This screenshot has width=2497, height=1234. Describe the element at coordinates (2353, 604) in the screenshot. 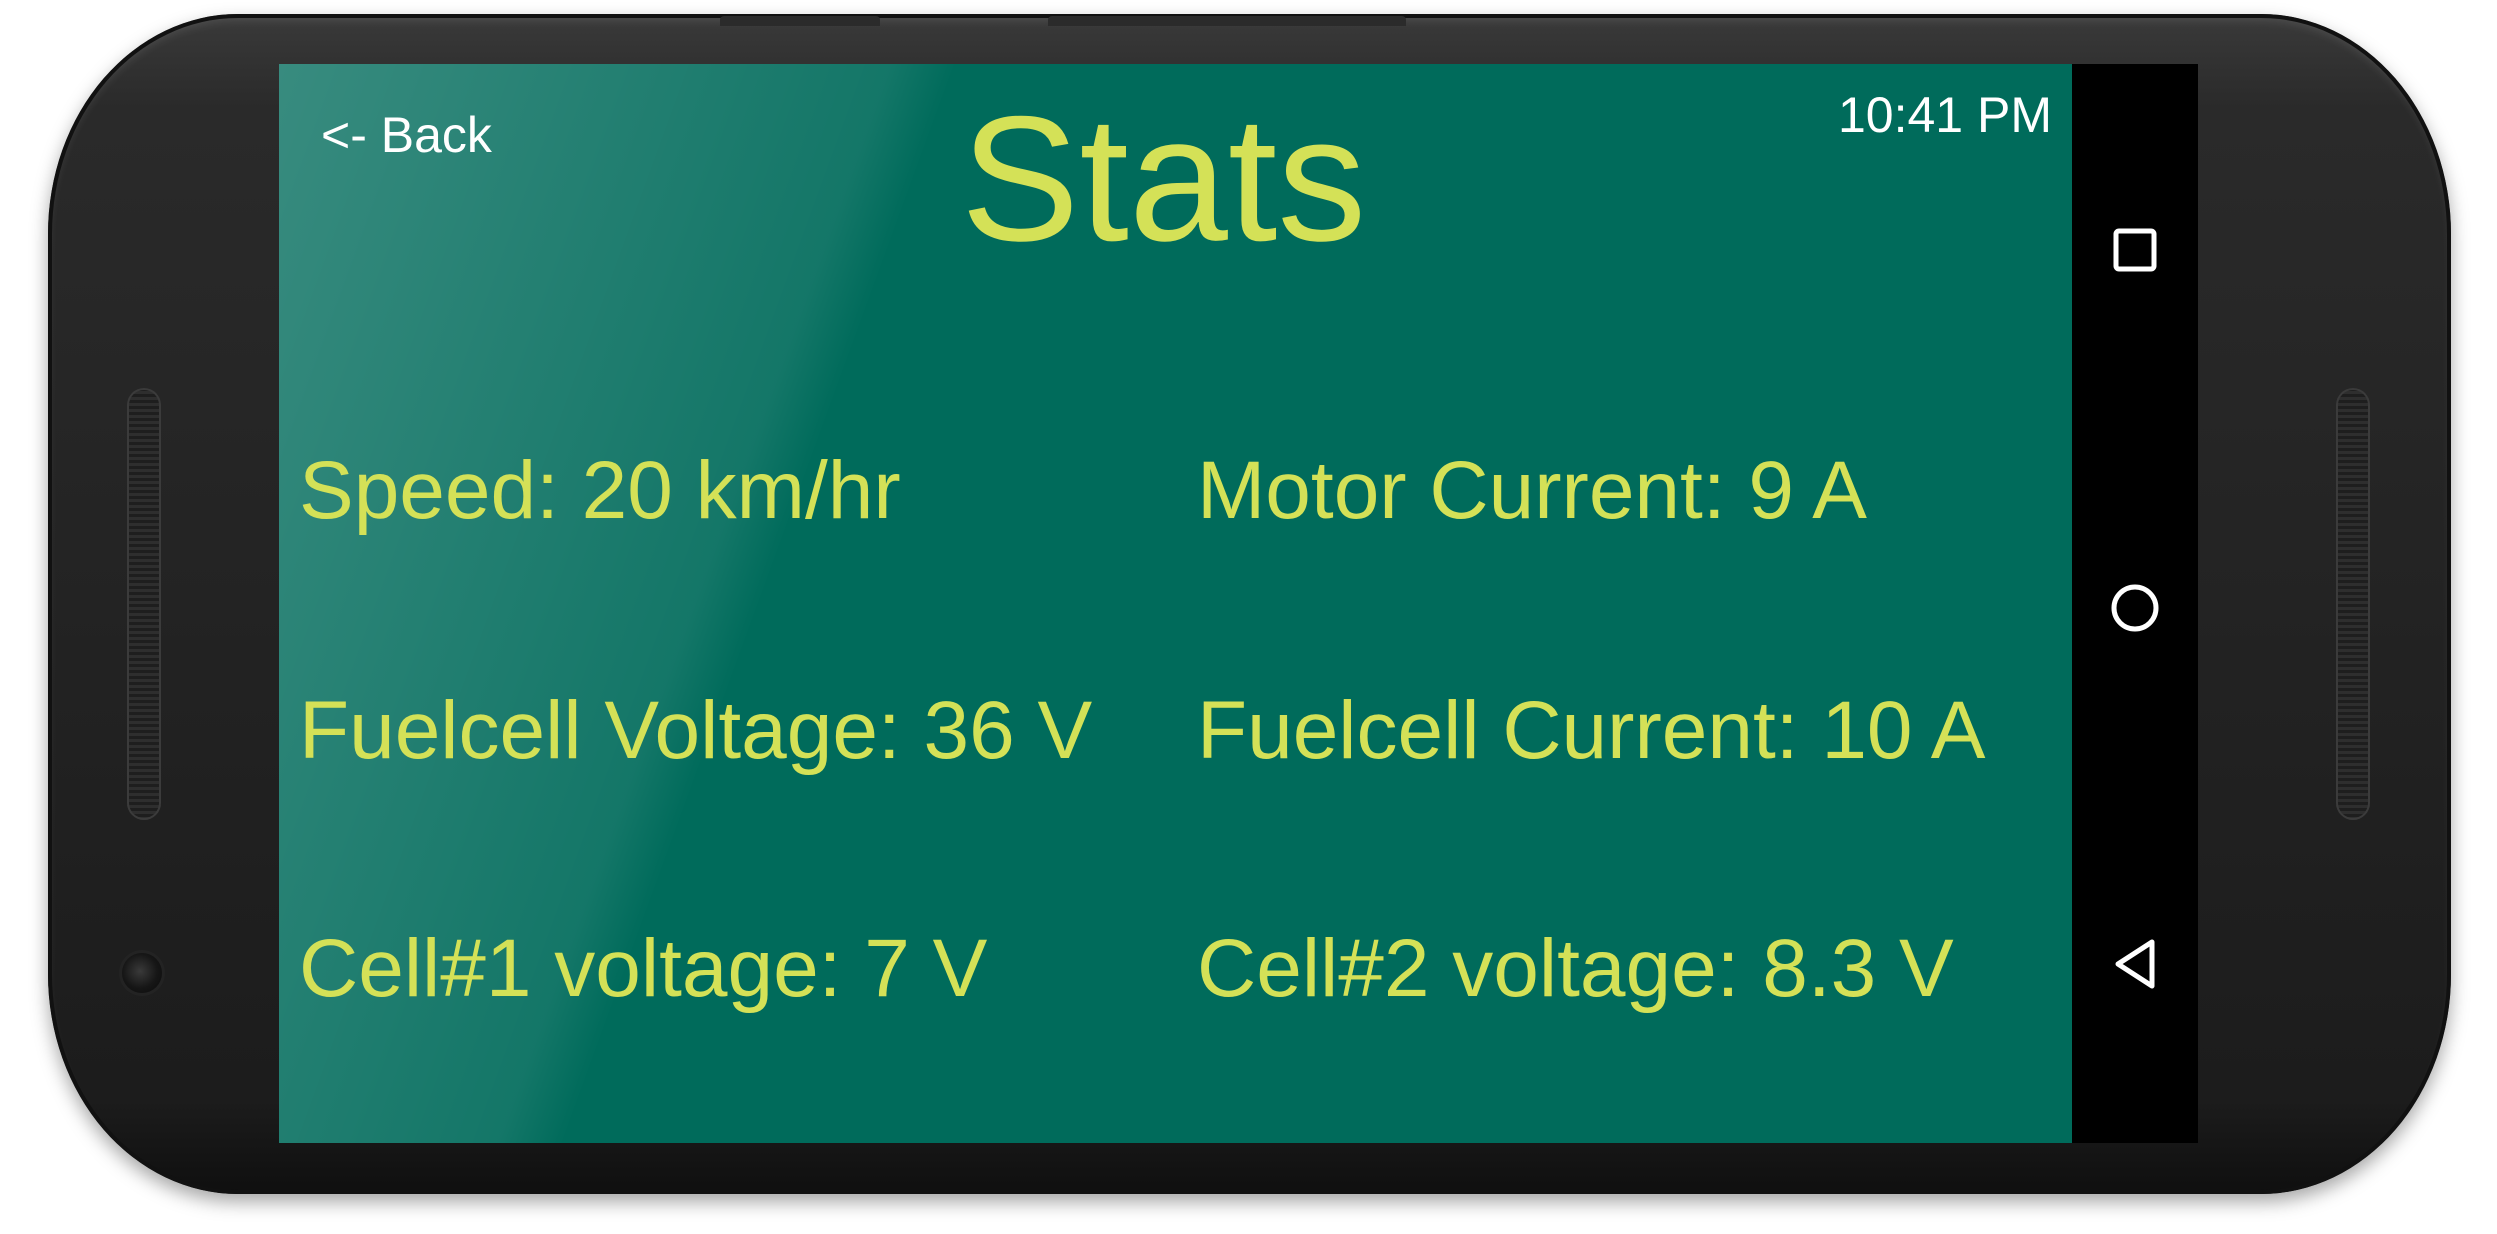

I see `front-speaker-right` at that location.